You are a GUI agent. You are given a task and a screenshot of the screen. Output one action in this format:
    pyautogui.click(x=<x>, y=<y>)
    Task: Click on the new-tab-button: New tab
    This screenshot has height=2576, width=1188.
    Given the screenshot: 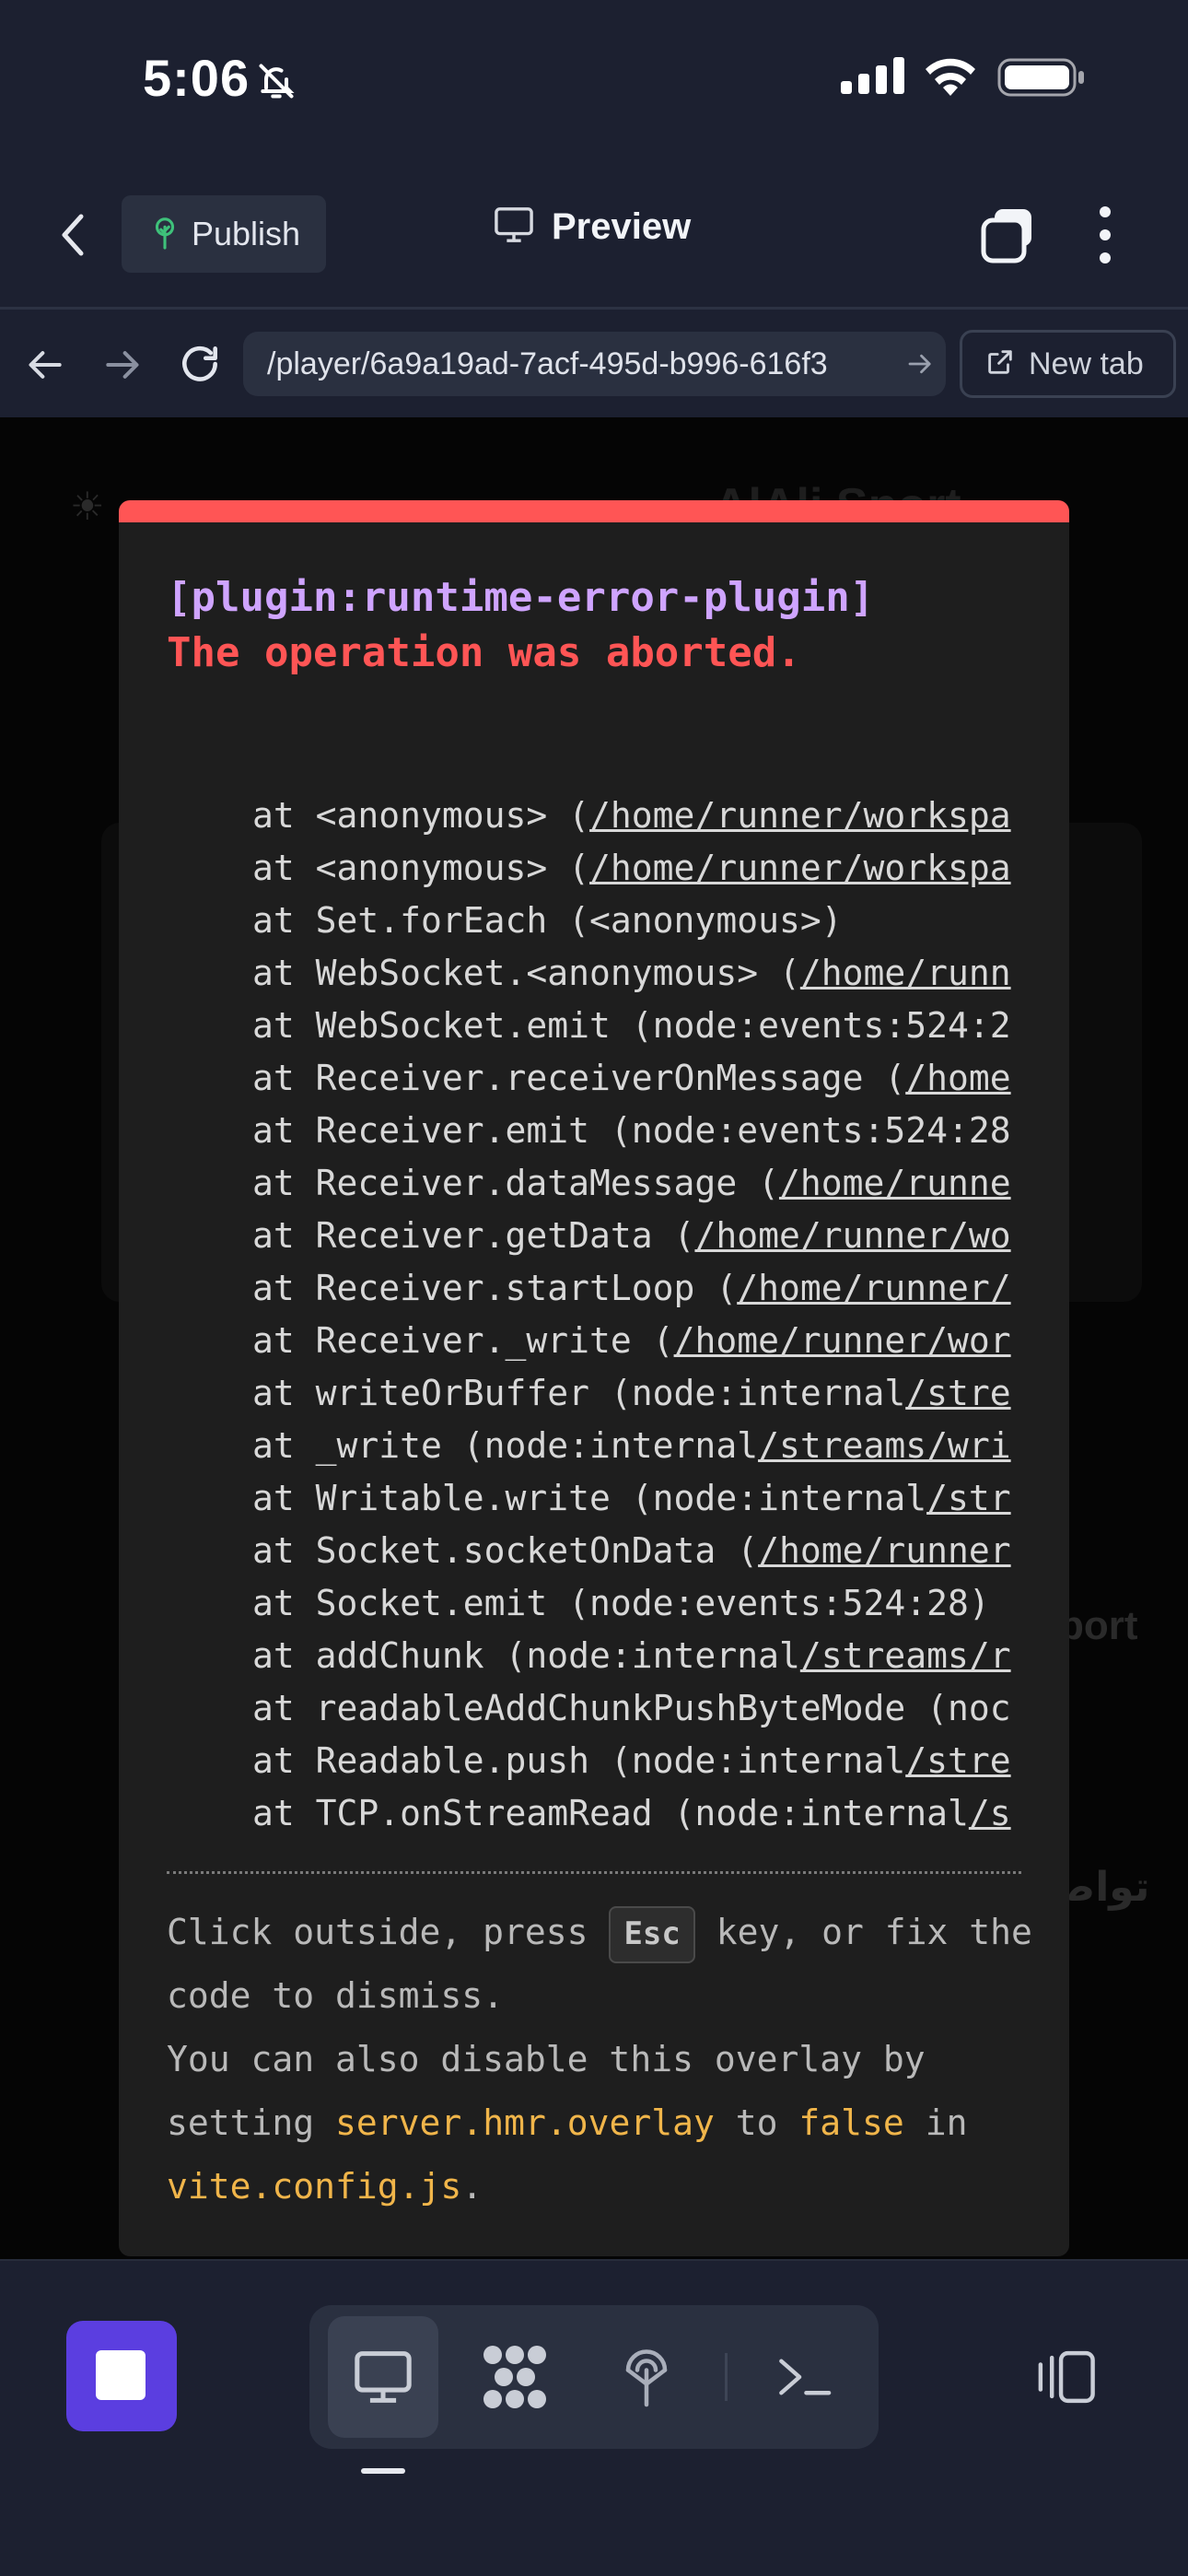 What is the action you would take?
    pyautogui.click(x=1068, y=364)
    